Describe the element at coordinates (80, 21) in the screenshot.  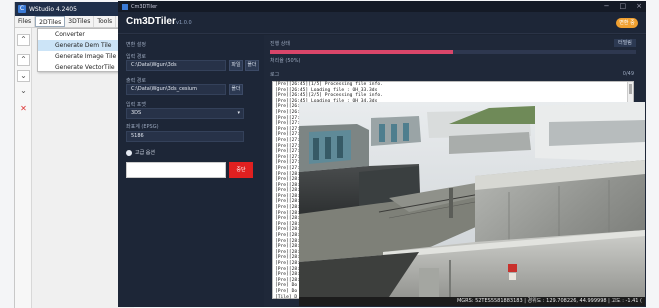
I see `menu-3dtiles: 3DTiles` at that location.